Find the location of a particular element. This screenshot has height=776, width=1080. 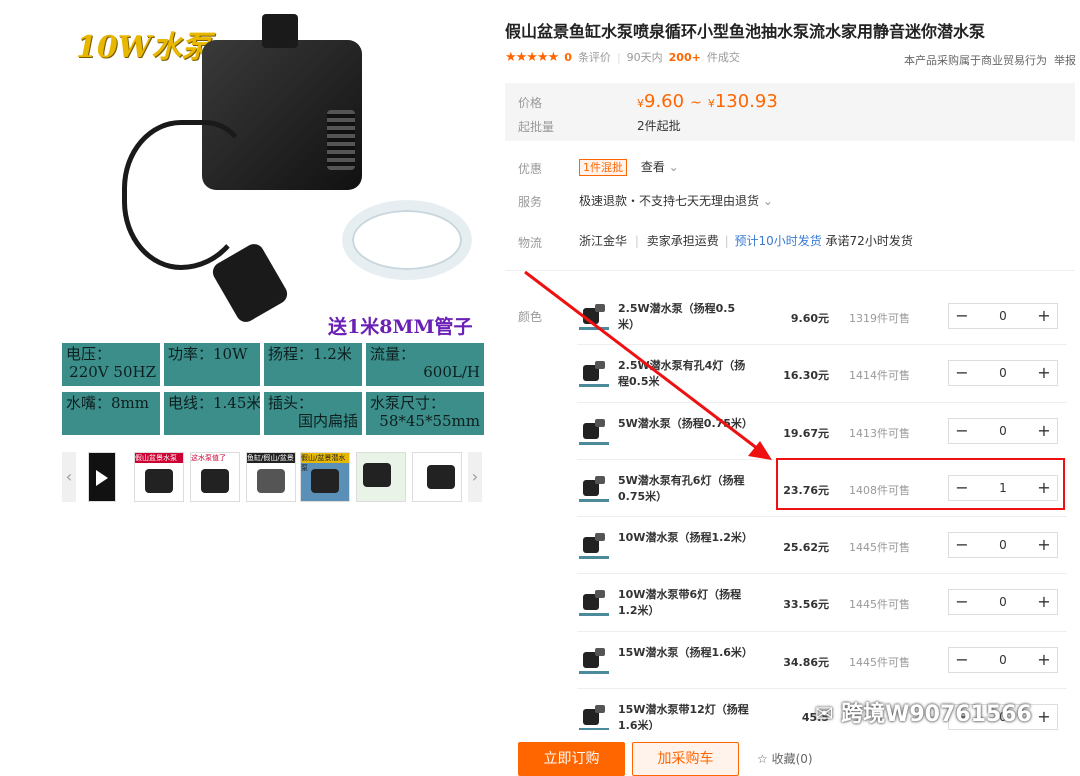

review-count: 0 is located at coordinates (568, 57).